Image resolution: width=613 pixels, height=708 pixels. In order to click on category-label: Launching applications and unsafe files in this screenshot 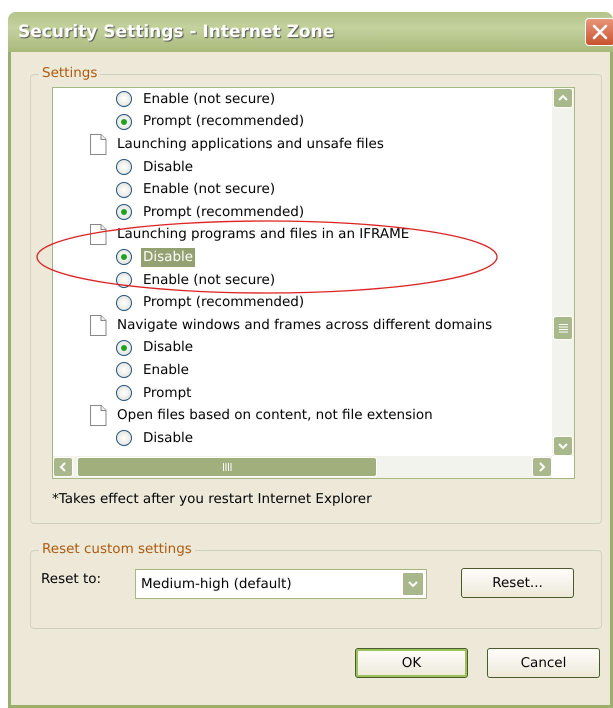, I will do `click(250, 144)`.